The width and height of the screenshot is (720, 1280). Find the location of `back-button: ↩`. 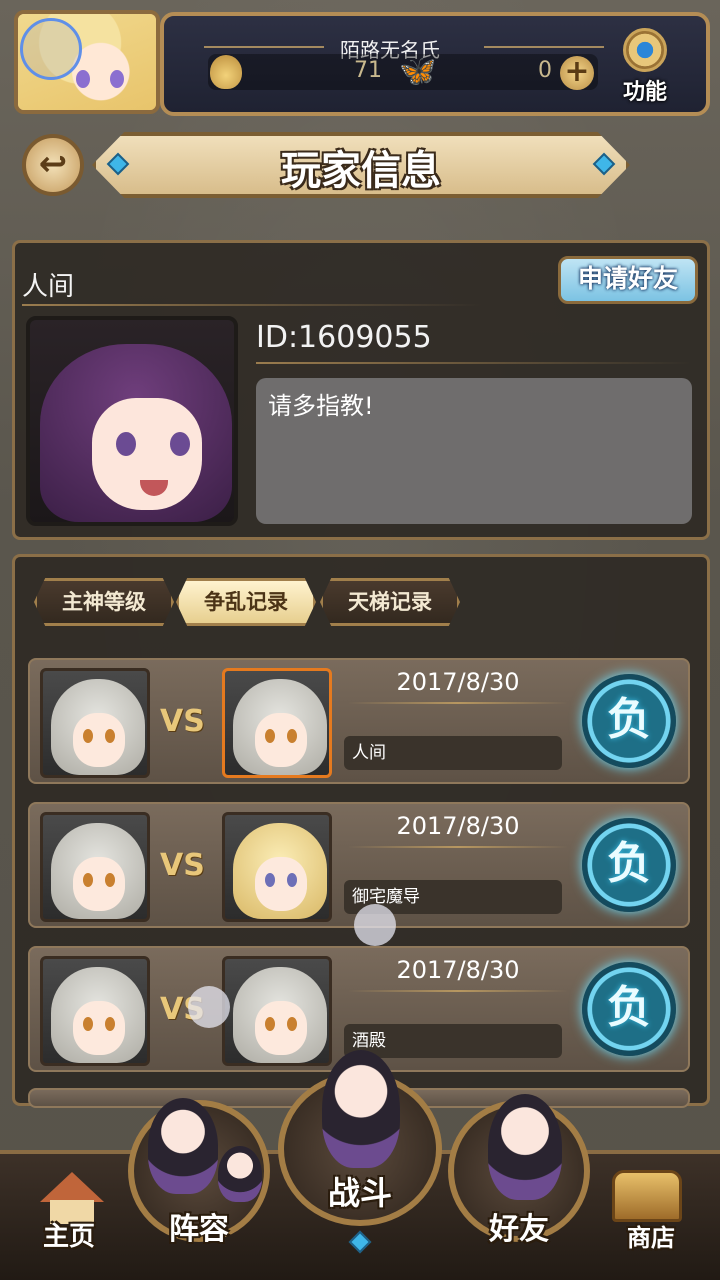

back-button: ↩ is located at coordinates (53, 165).